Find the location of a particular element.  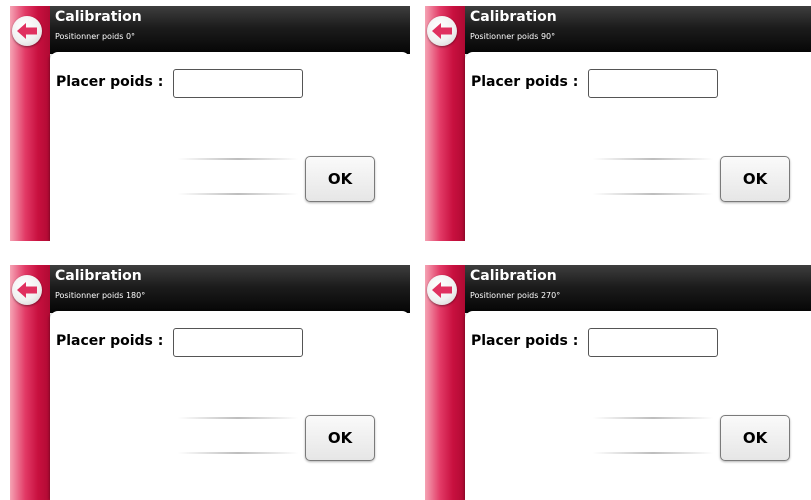

header-bar: Calibration Positionner poids 270° is located at coordinates (638, 289).